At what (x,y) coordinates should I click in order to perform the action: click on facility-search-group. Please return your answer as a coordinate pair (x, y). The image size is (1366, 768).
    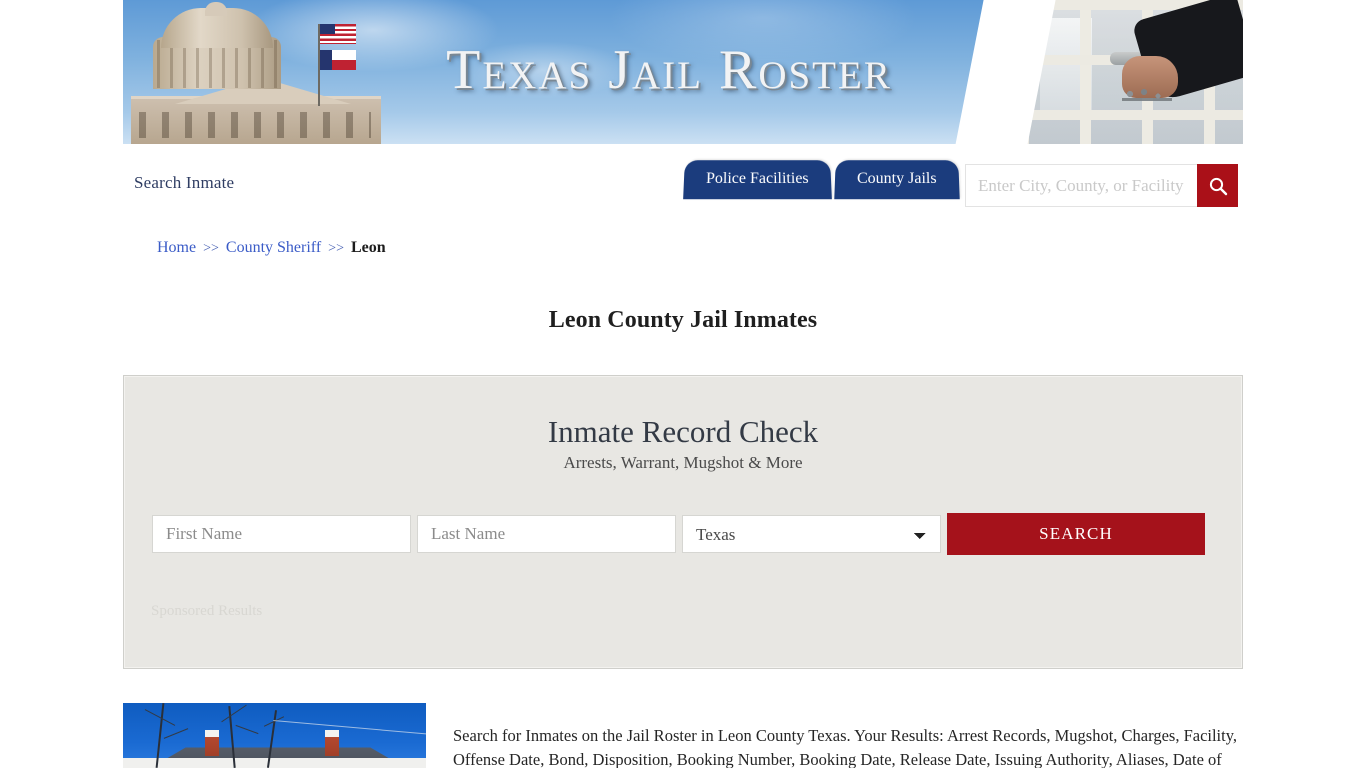
    Looking at the image, I should click on (1101, 185).